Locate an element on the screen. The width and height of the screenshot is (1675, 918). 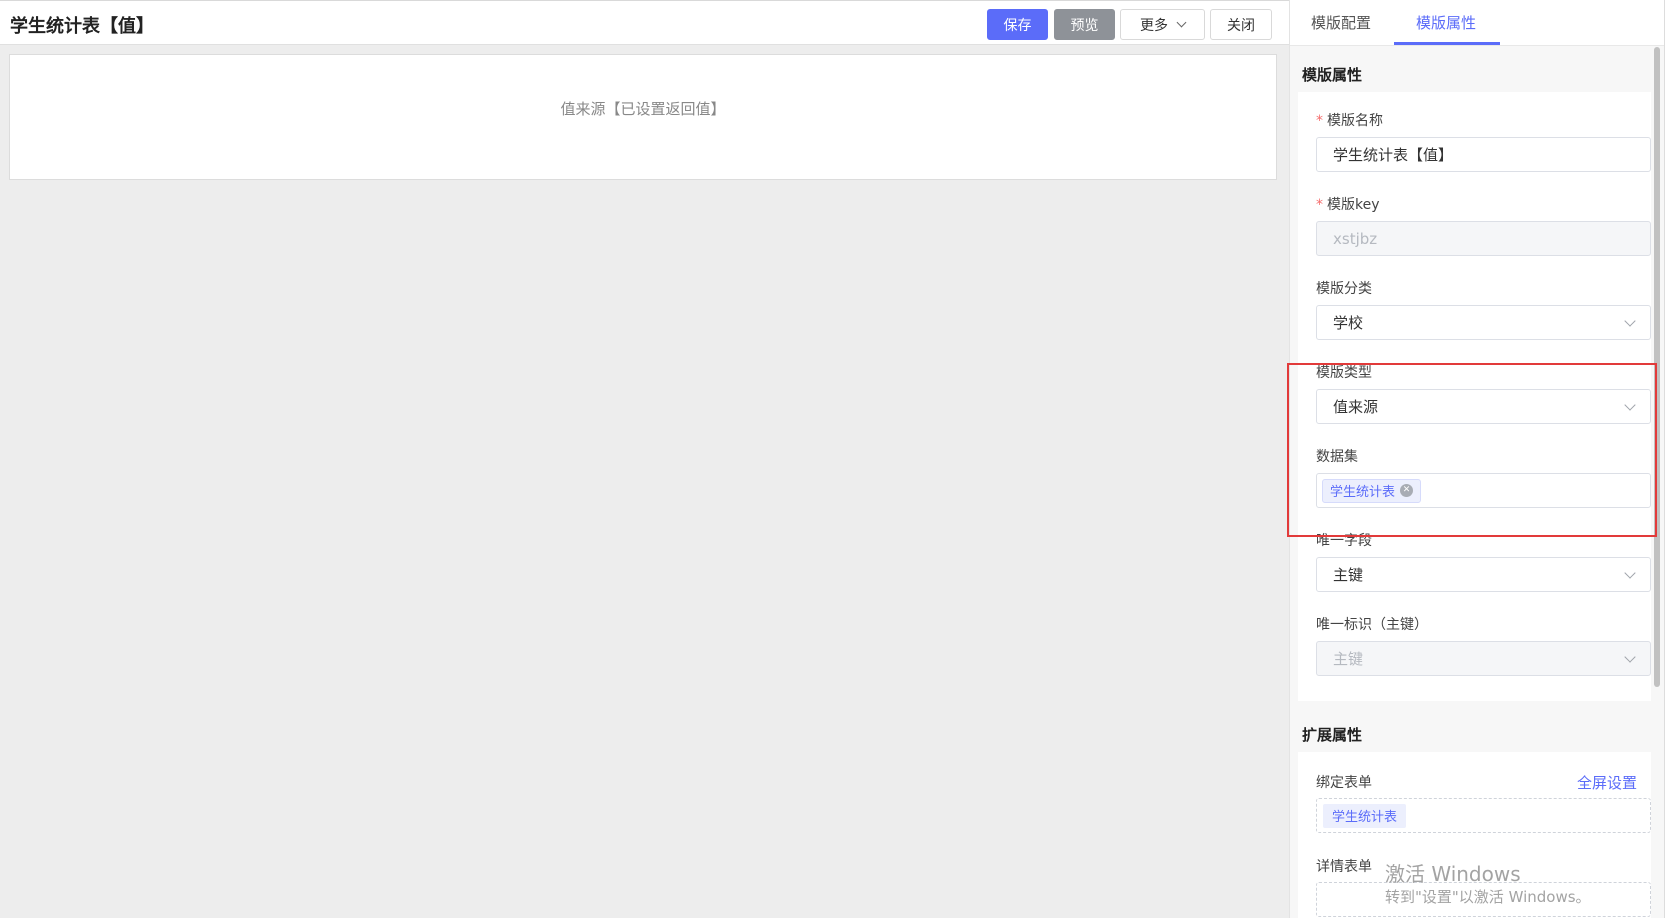
panel-tabs: 模版配置 模版属性 is located at coordinates (1477, 23).